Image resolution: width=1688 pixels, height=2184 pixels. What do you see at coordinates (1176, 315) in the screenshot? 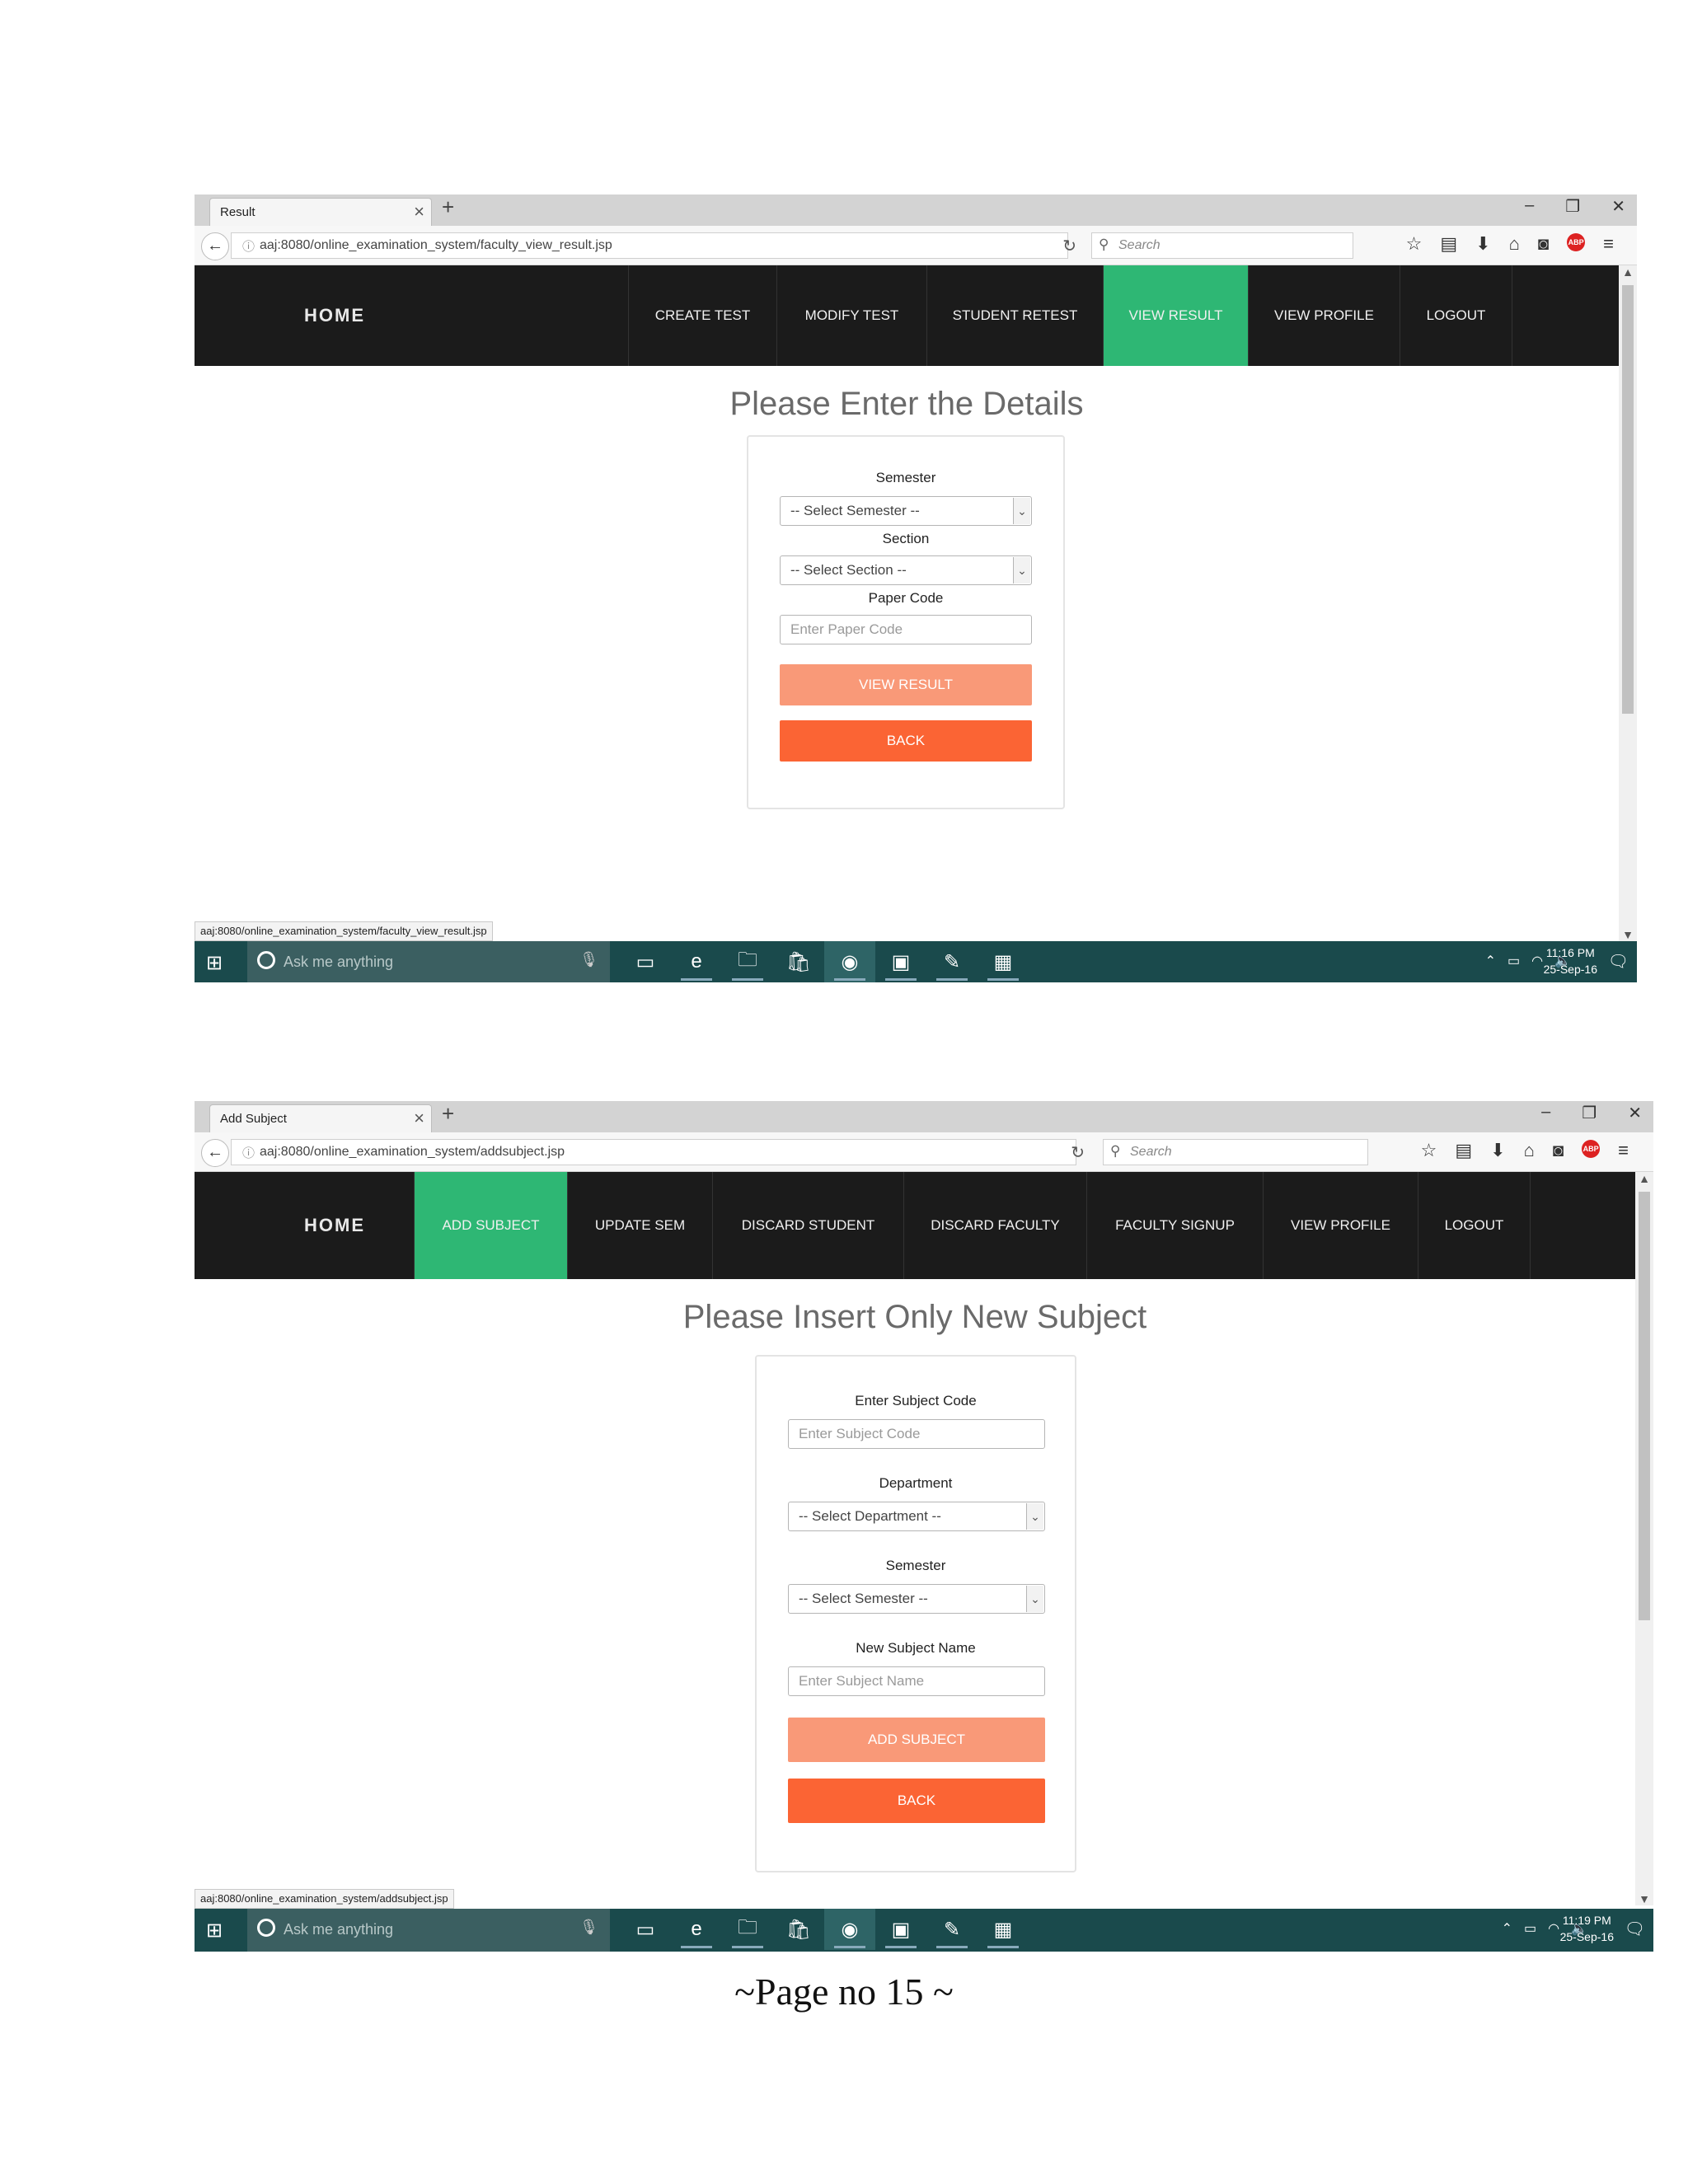
I see `nav-view-result: VIEW RESULT` at bounding box center [1176, 315].